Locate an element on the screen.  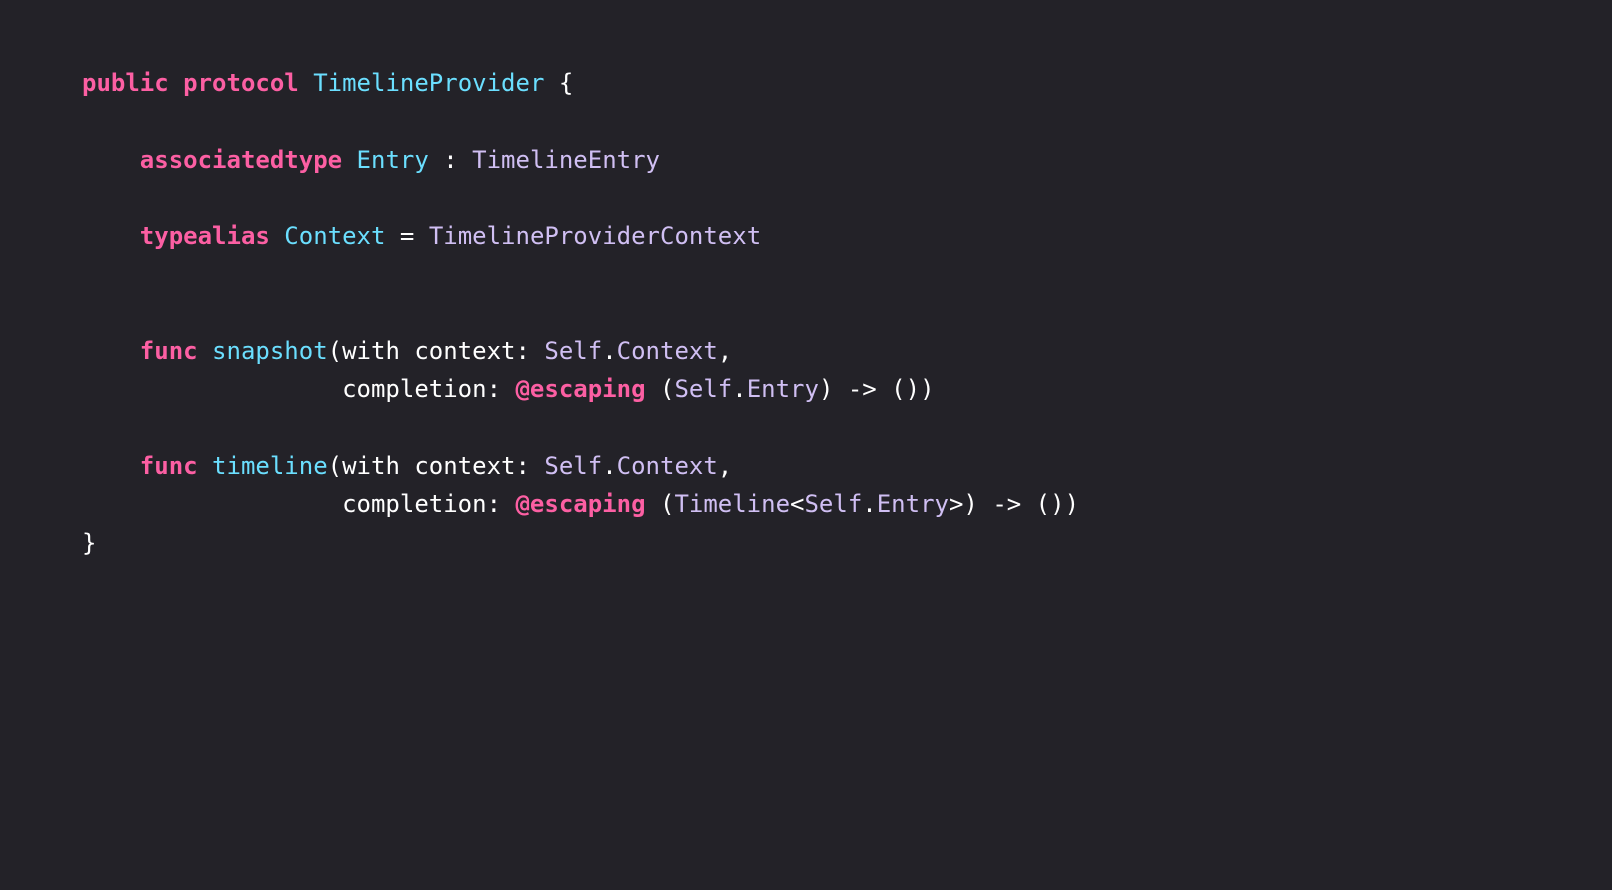
code-token-plain: { is located at coordinates (559, 83).